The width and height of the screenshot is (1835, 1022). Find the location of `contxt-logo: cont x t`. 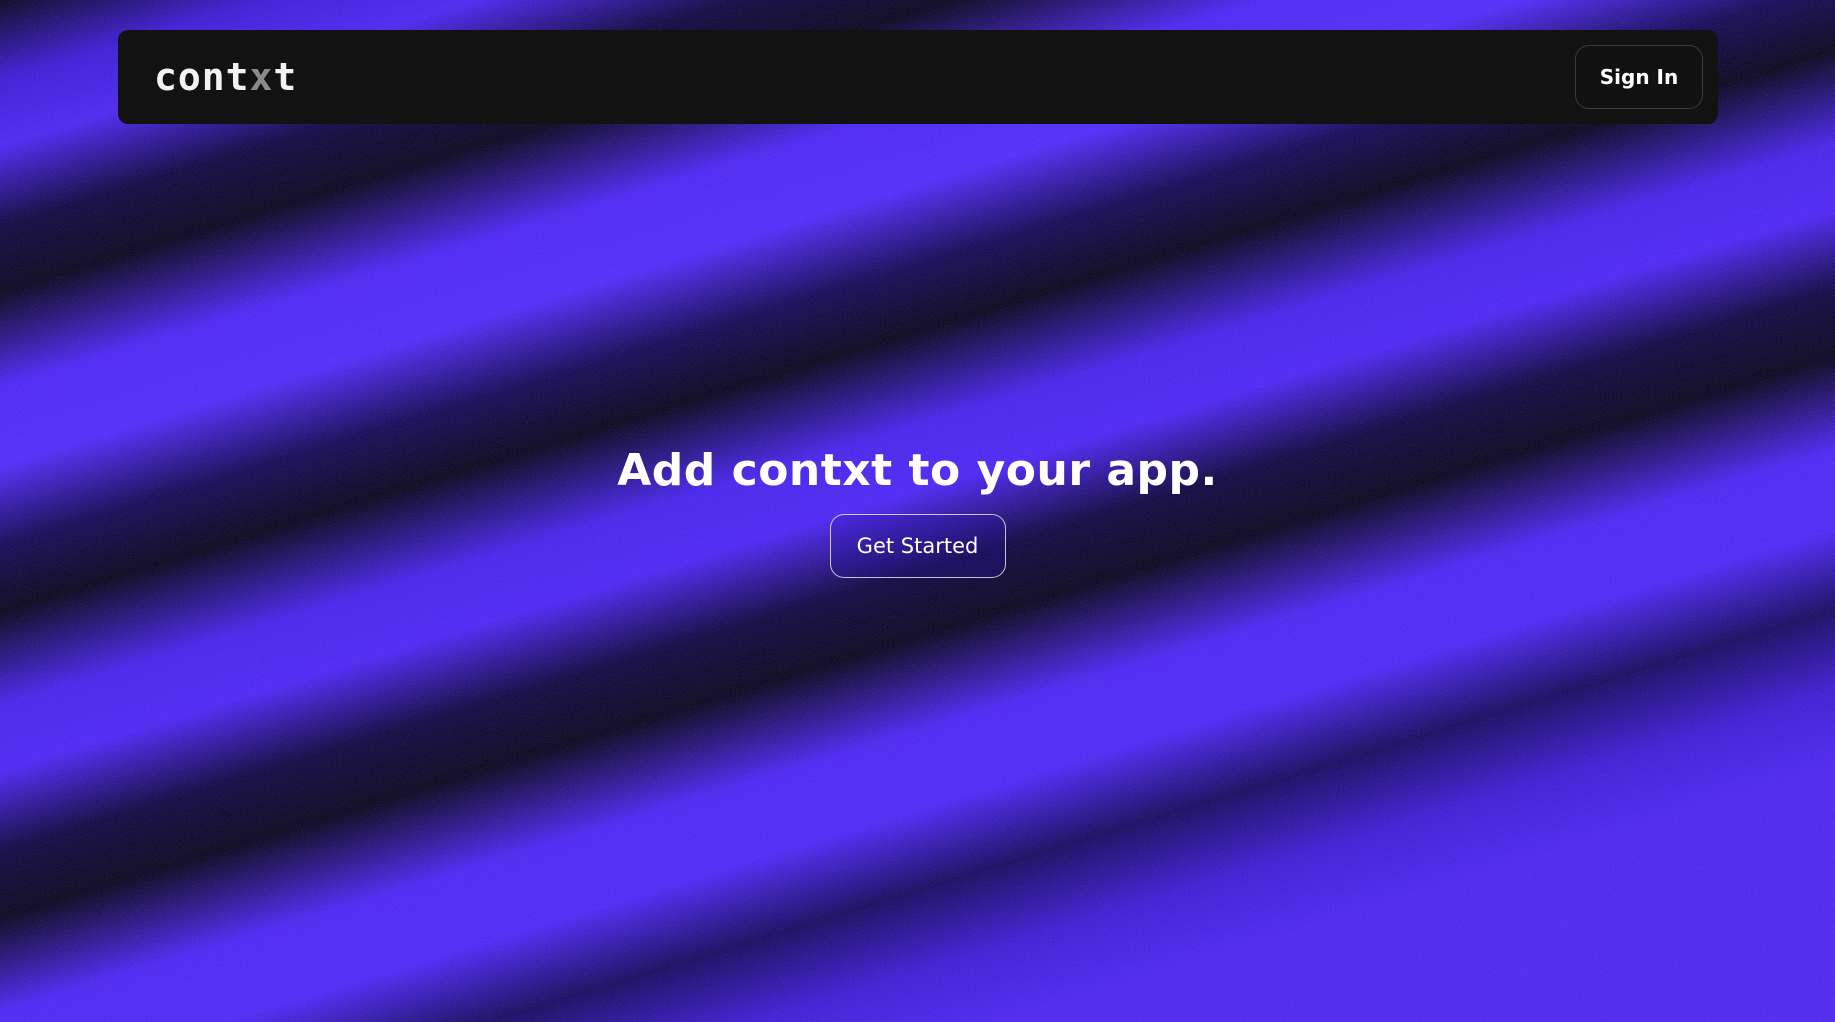

contxt-logo: cont x t is located at coordinates (225, 77).